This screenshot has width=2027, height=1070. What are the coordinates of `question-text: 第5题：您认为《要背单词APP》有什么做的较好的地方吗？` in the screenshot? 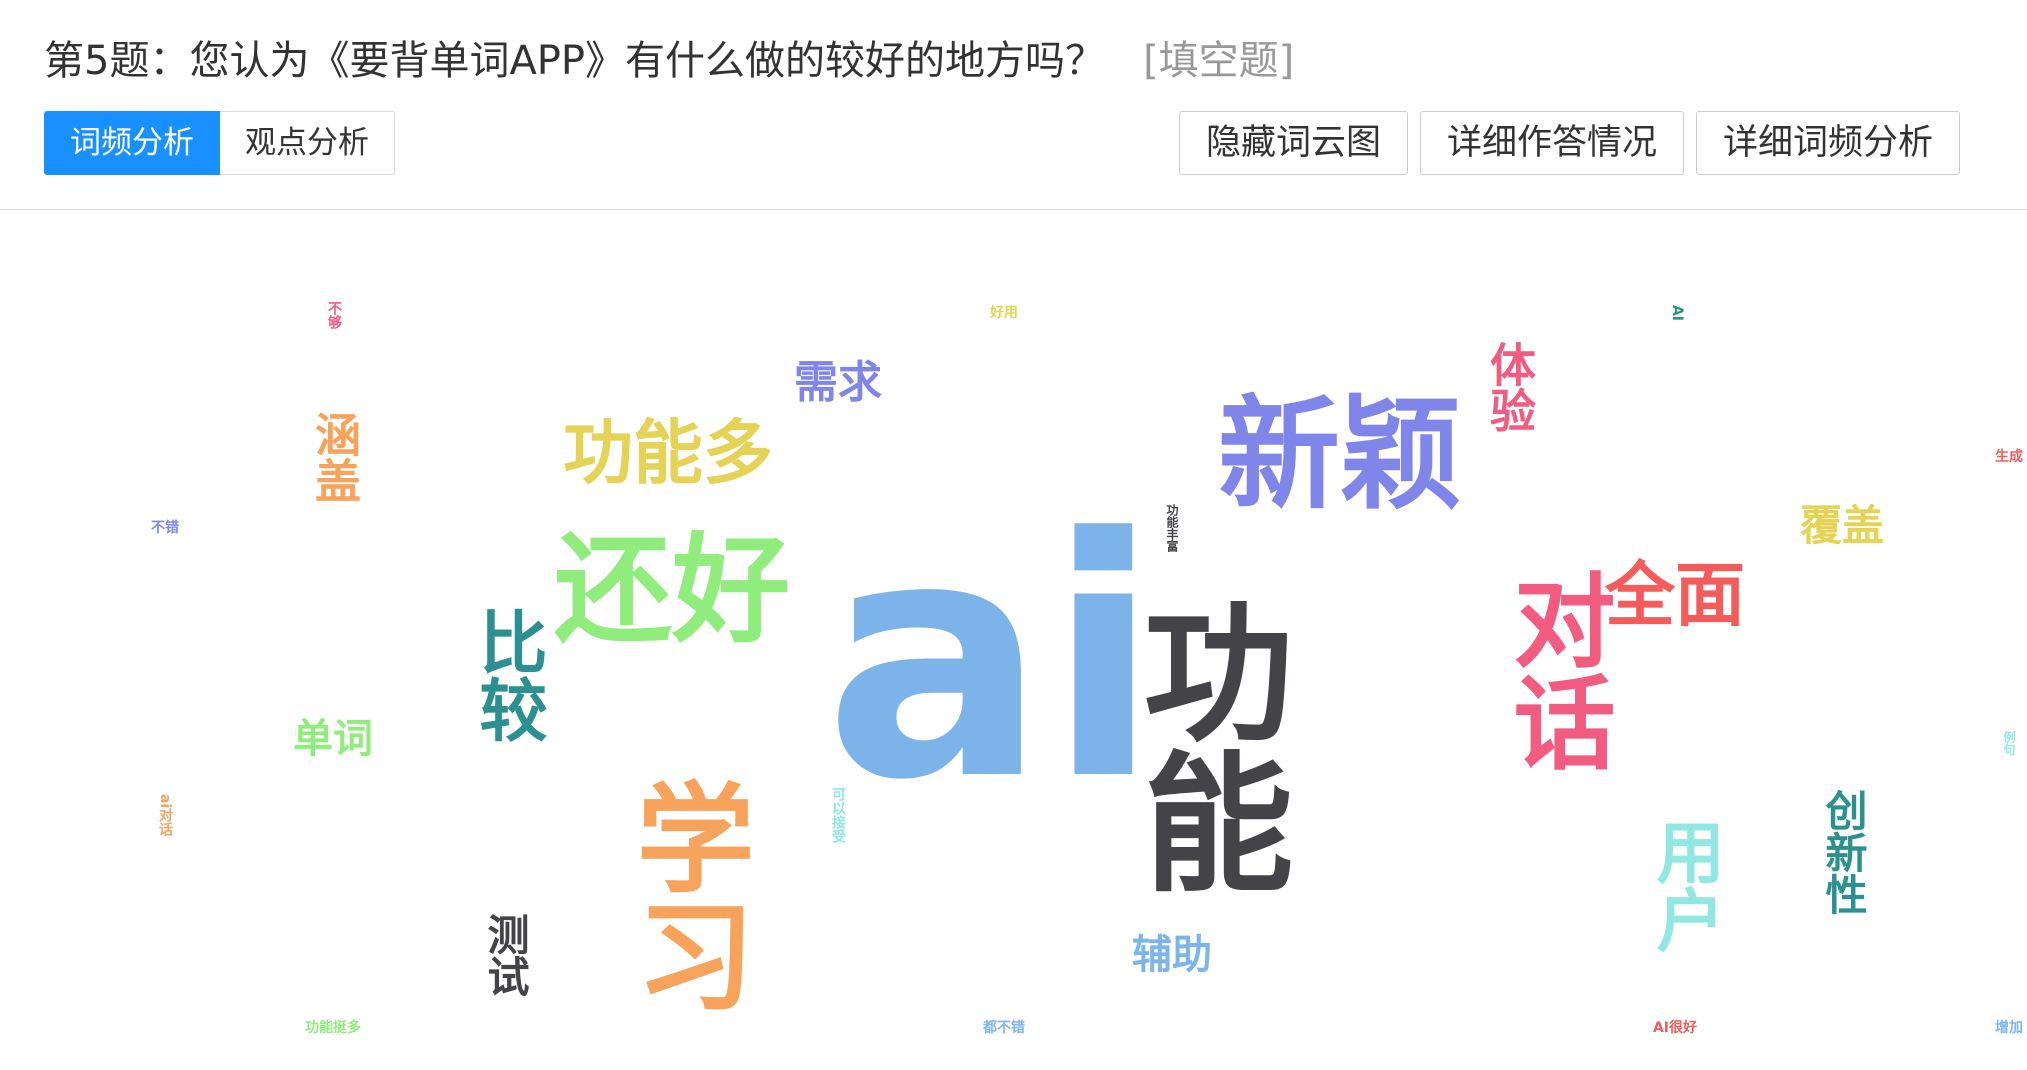 It's located at (575, 61).